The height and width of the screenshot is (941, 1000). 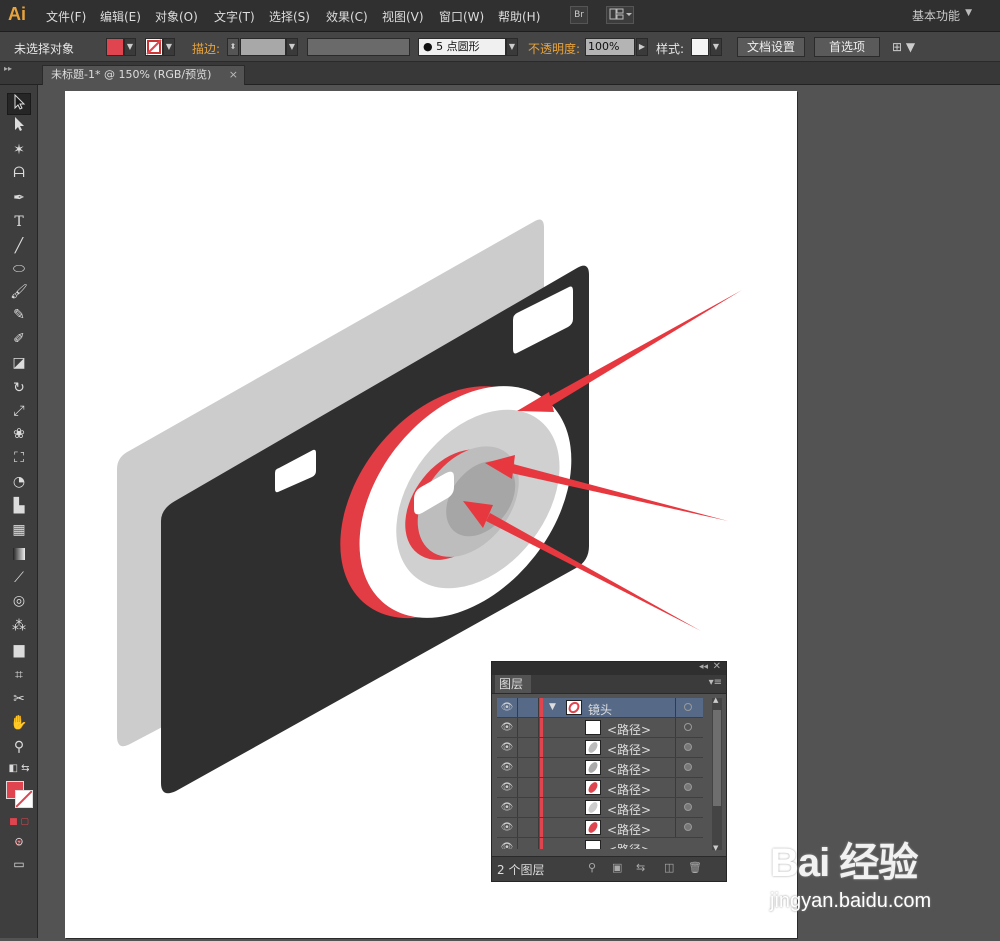 What do you see at coordinates (462, 47) in the screenshot?
I see `brush-definition: ● 5 点圆形` at bounding box center [462, 47].